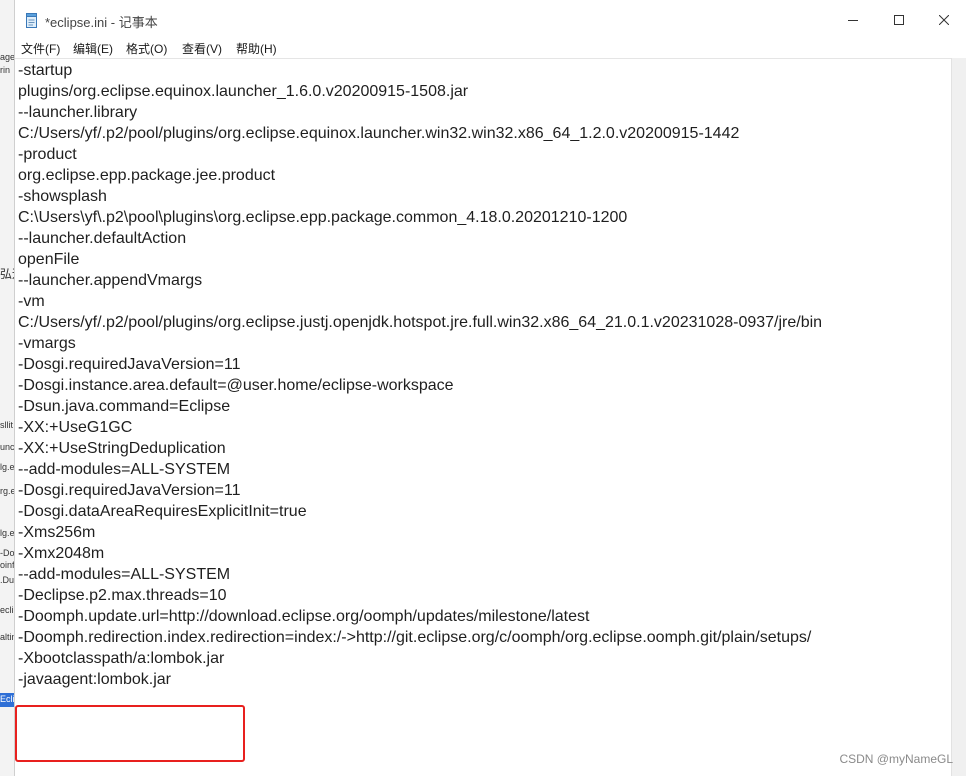 Image resolution: width=966 pixels, height=777 pixels. Describe the element at coordinates (75, 427) in the screenshot. I see `text-line: -XX:+UseG1GC` at that location.